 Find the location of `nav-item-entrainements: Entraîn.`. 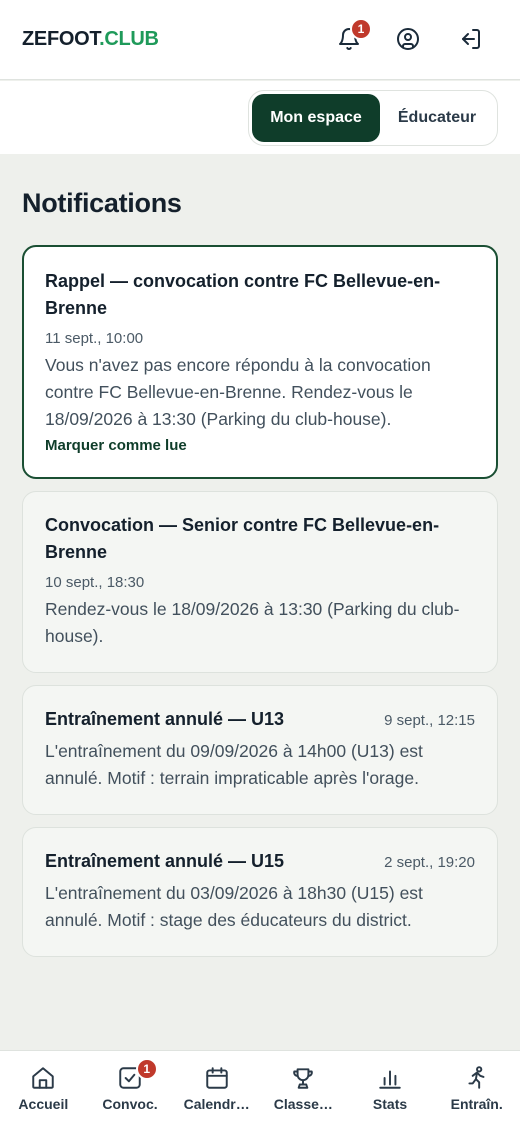

nav-item-entrainements: Entraîn. is located at coordinates (476, 1088).